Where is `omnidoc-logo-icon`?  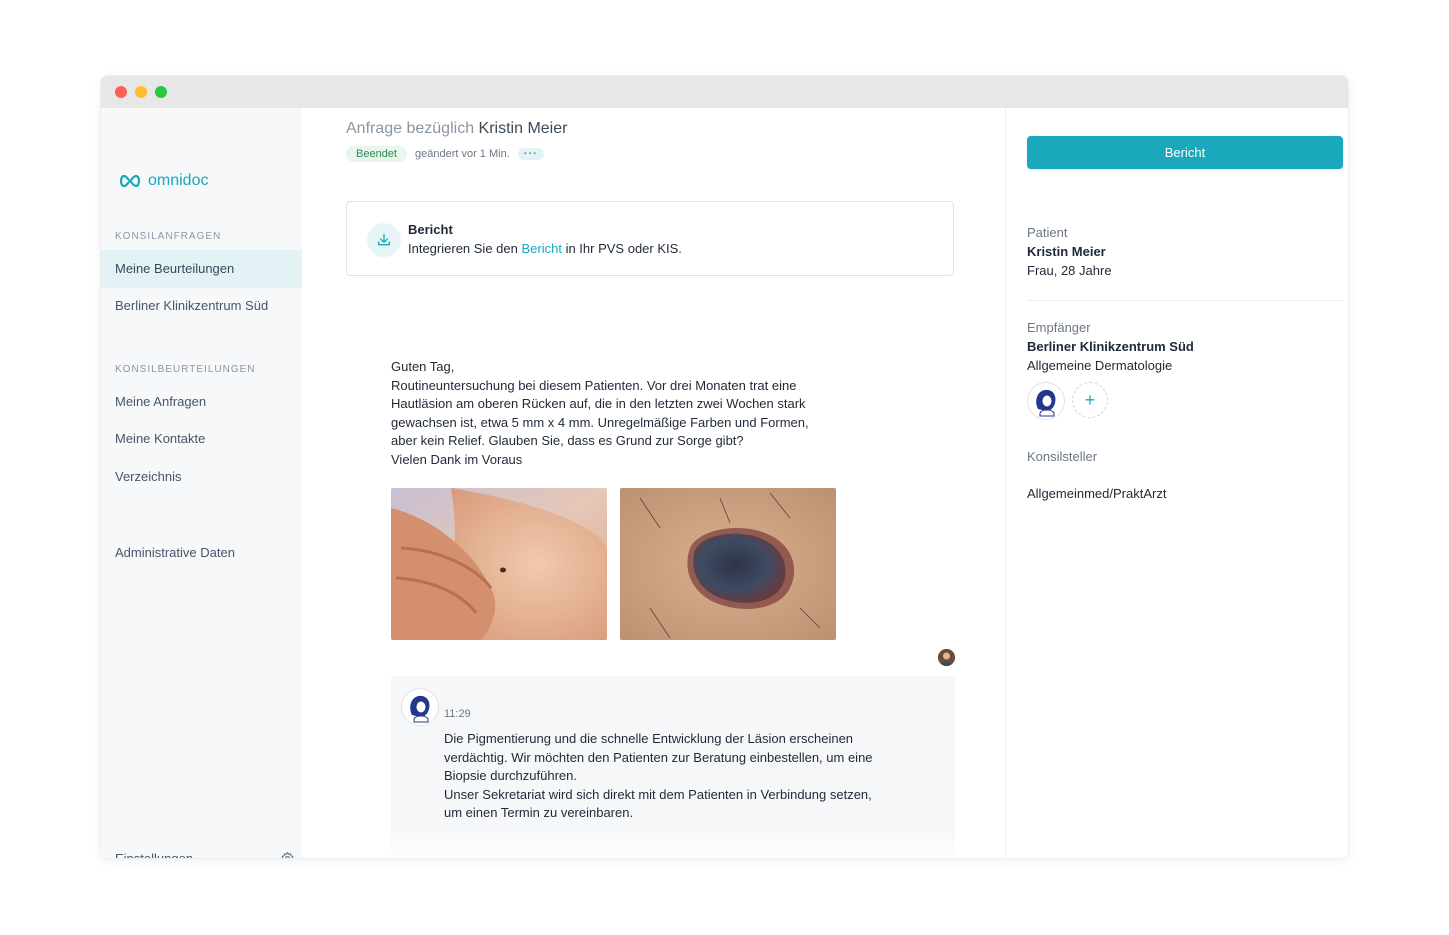
omnidoc-logo-icon is located at coordinates (130, 181).